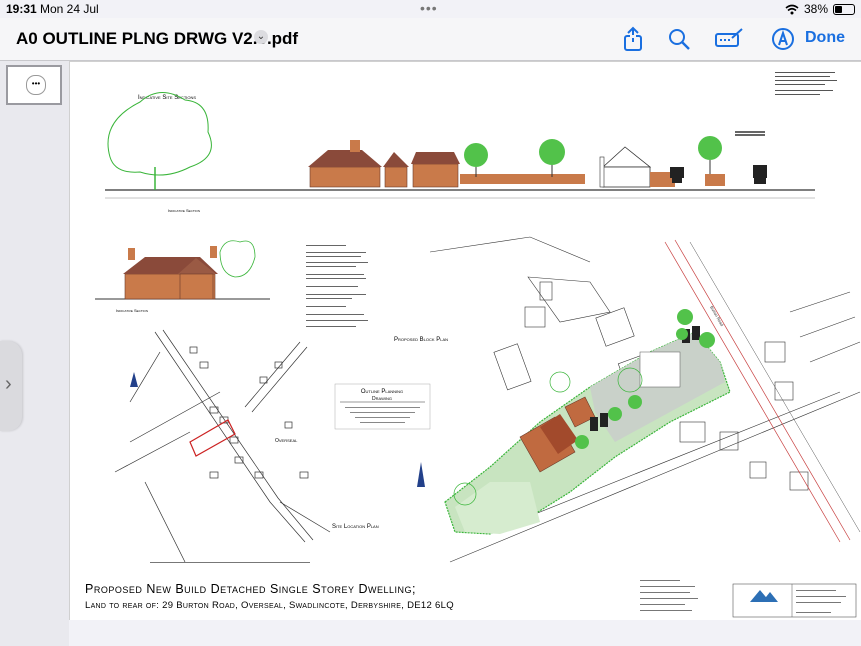  Describe the element at coordinates (382, 406) in the screenshot. I see `outline-planning-box: Outline Planning Drawing` at that location.